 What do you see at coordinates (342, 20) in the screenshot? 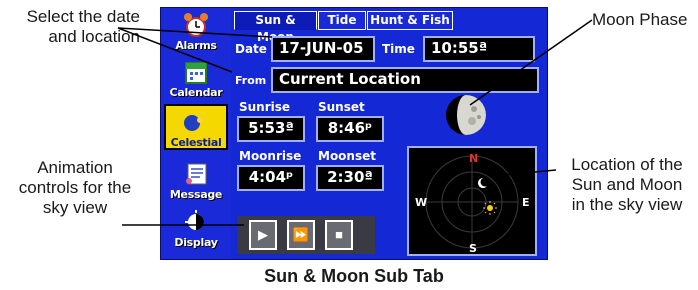
I see `tab-tide: Tide` at bounding box center [342, 20].